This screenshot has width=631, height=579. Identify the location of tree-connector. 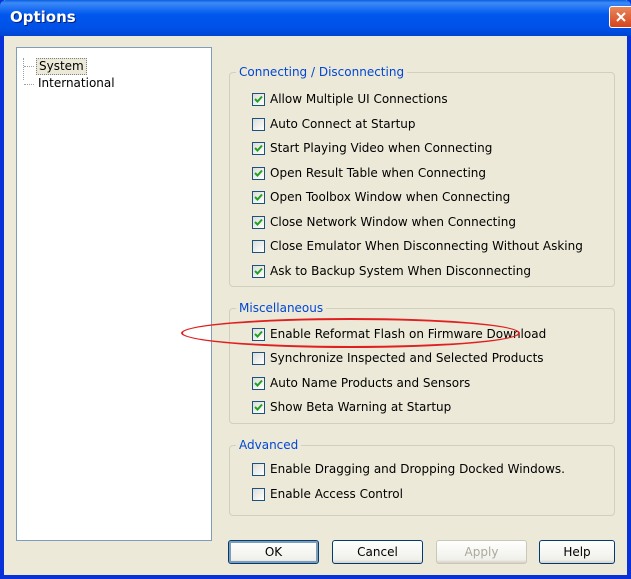
(23, 69).